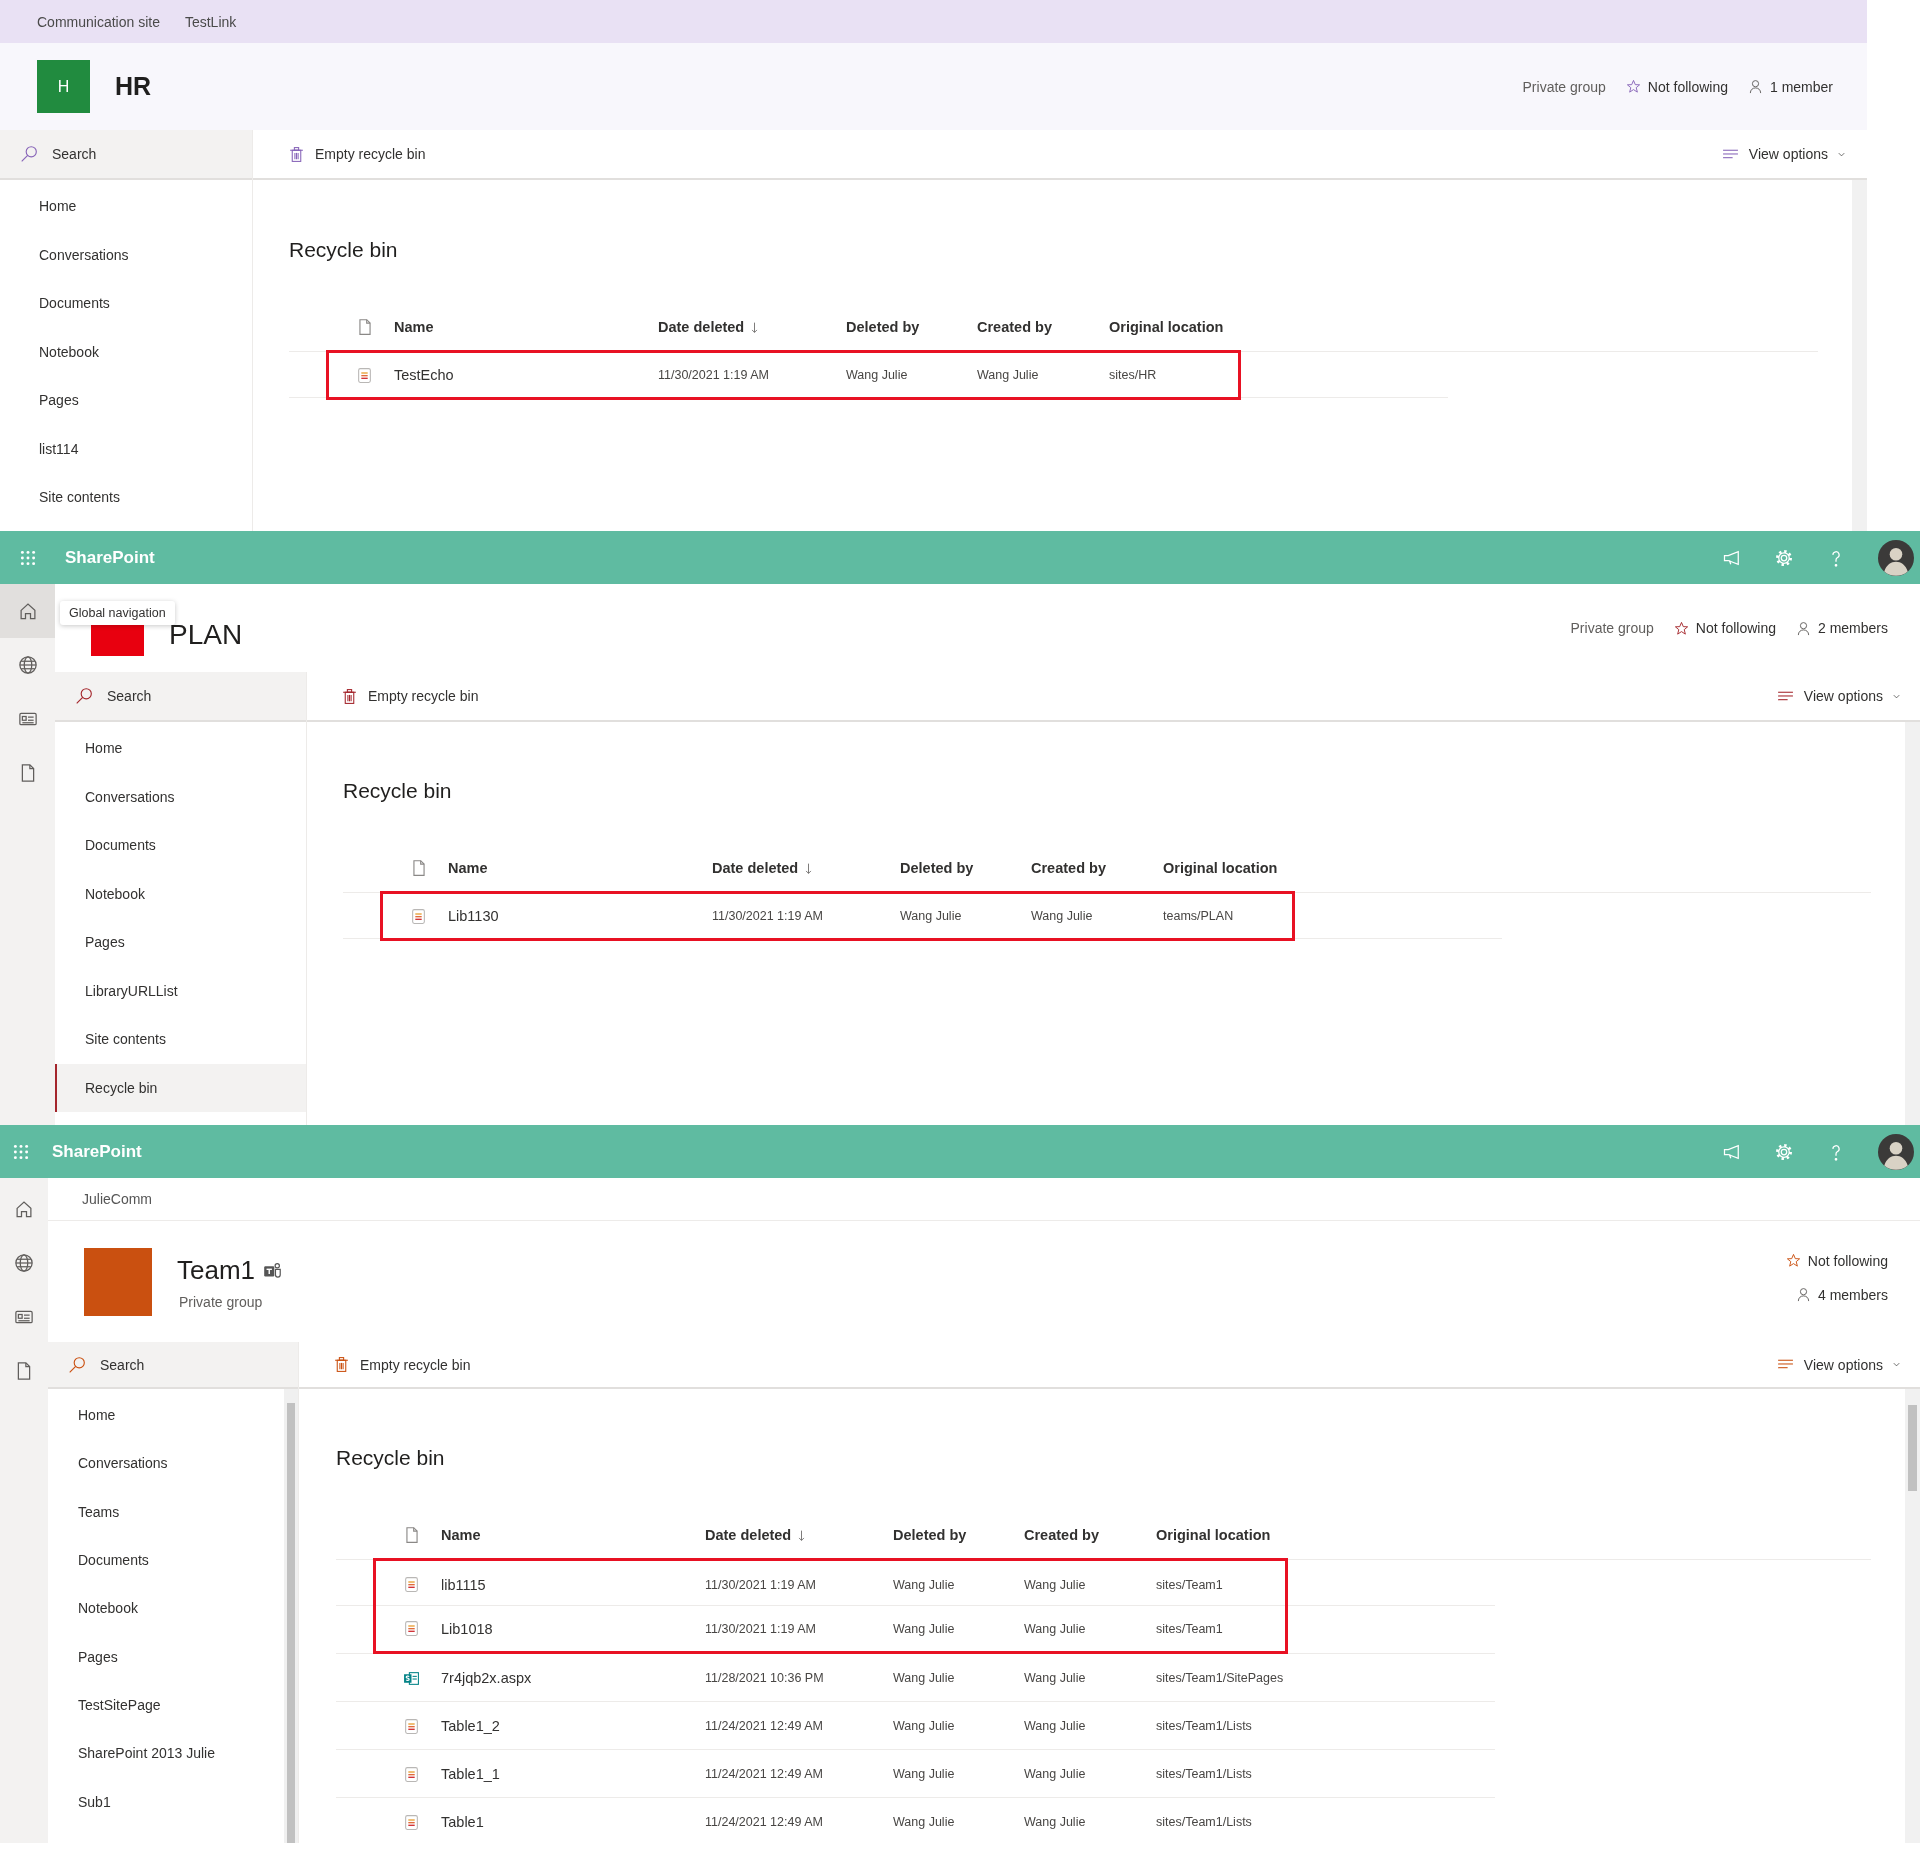  Describe the element at coordinates (830, 1820) in the screenshot. I see `table-row: Table1 11/24/2021 12:49 AM Wang Julie Wang Julie sites/Team1/Lists` at that location.